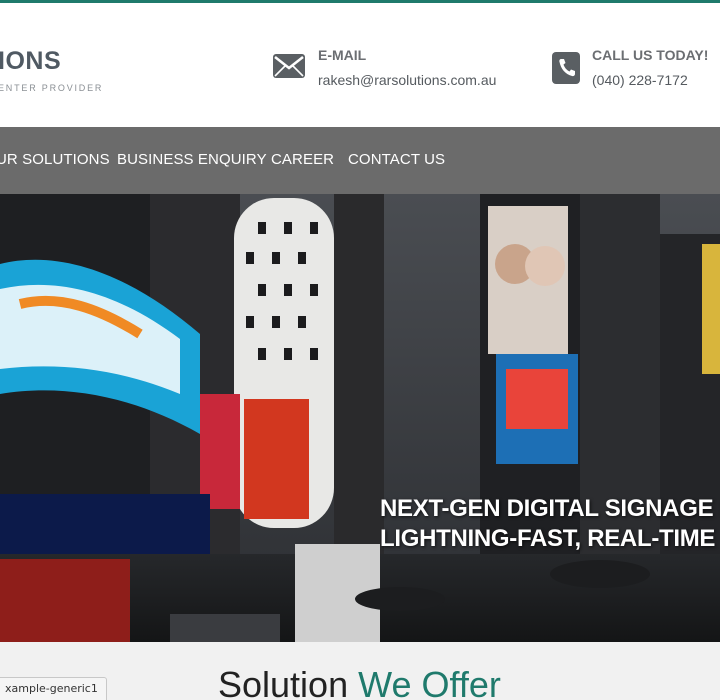 The height and width of the screenshot is (700, 720). What do you see at coordinates (566, 70) in the screenshot?
I see `phone-icon` at bounding box center [566, 70].